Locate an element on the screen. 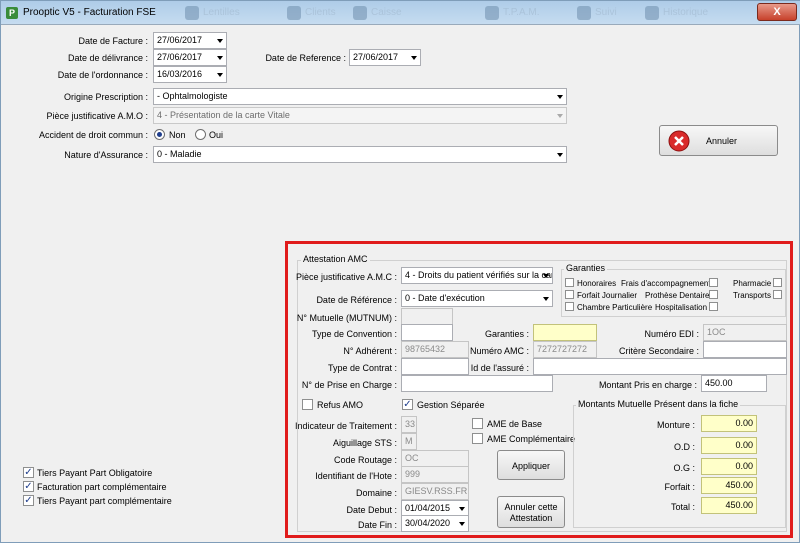 The image size is (800, 543). nature-assurance-label: Nature d'Assurance : is located at coordinates (106, 155).